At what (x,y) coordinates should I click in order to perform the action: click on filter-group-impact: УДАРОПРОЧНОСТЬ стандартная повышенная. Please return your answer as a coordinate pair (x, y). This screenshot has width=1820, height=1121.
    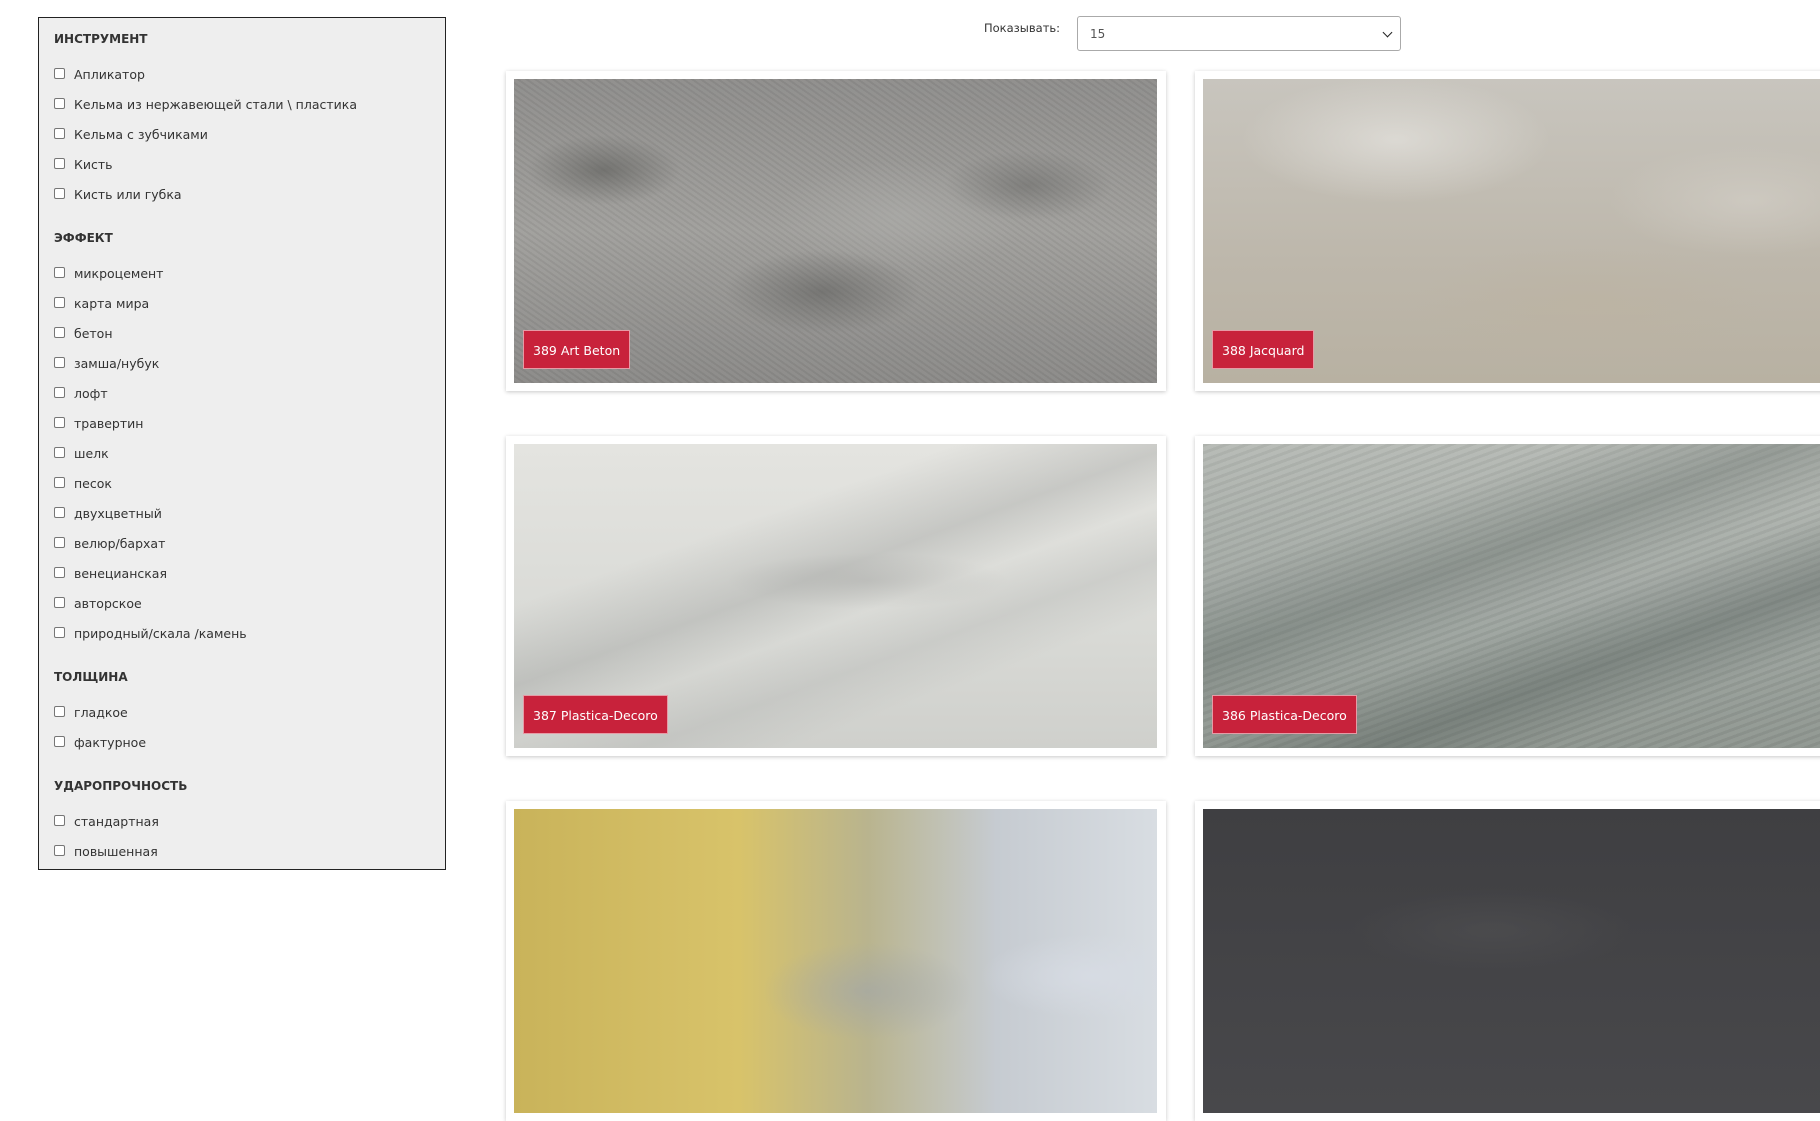
    Looking at the image, I should click on (242, 821).